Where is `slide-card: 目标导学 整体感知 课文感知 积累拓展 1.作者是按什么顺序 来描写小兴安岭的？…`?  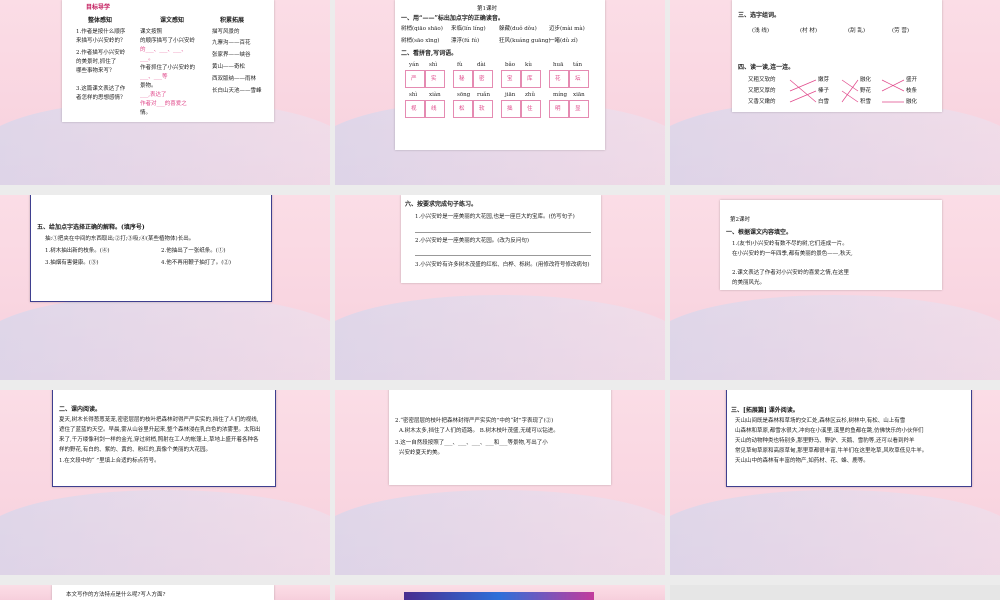 slide-card: 目标导学 整体感知 课文感知 积累拓展 1.作者是按什么顺序 来描写小兴安岭的？… is located at coordinates (168, 61).